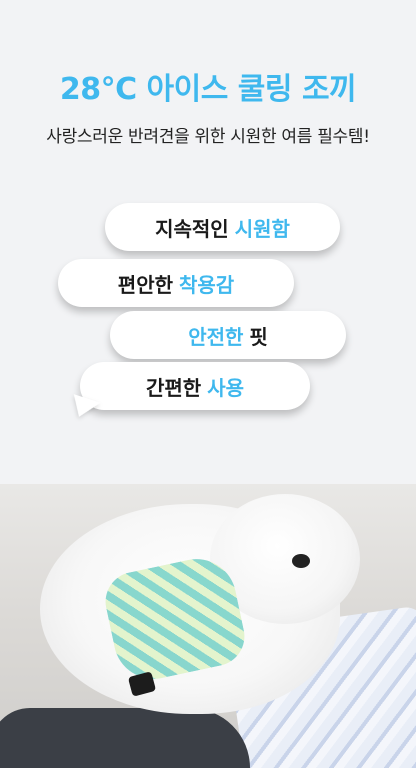 This screenshot has width=416, height=768. Describe the element at coordinates (258, 336) in the screenshot. I see `feature-bubble-highlight: 핏` at that location.